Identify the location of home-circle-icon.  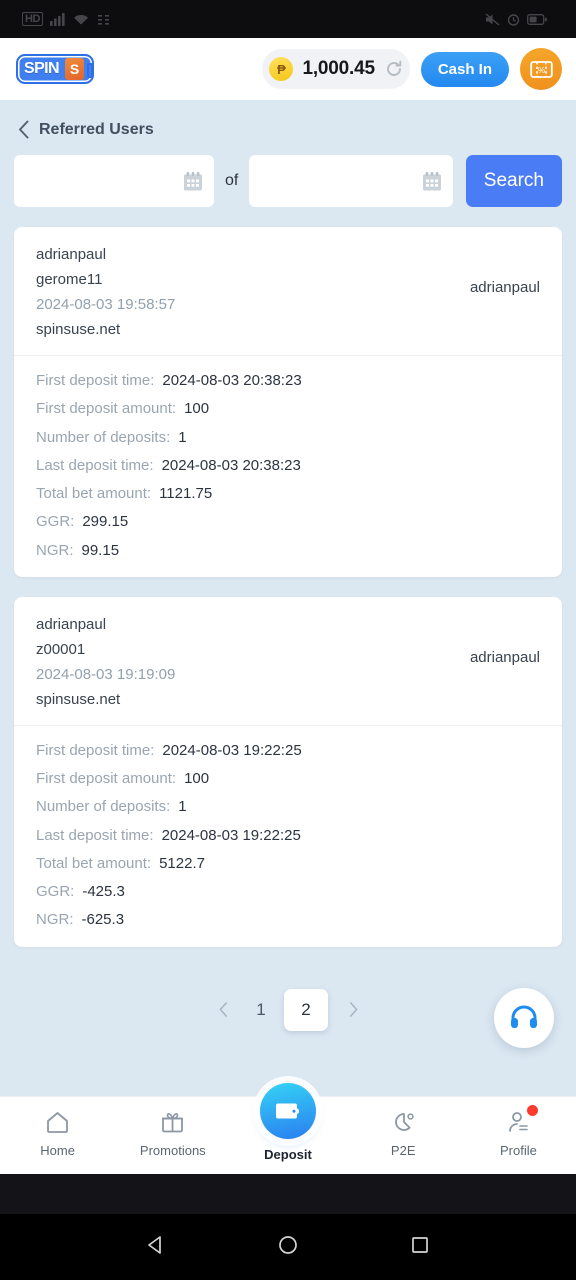
(288, 1244).